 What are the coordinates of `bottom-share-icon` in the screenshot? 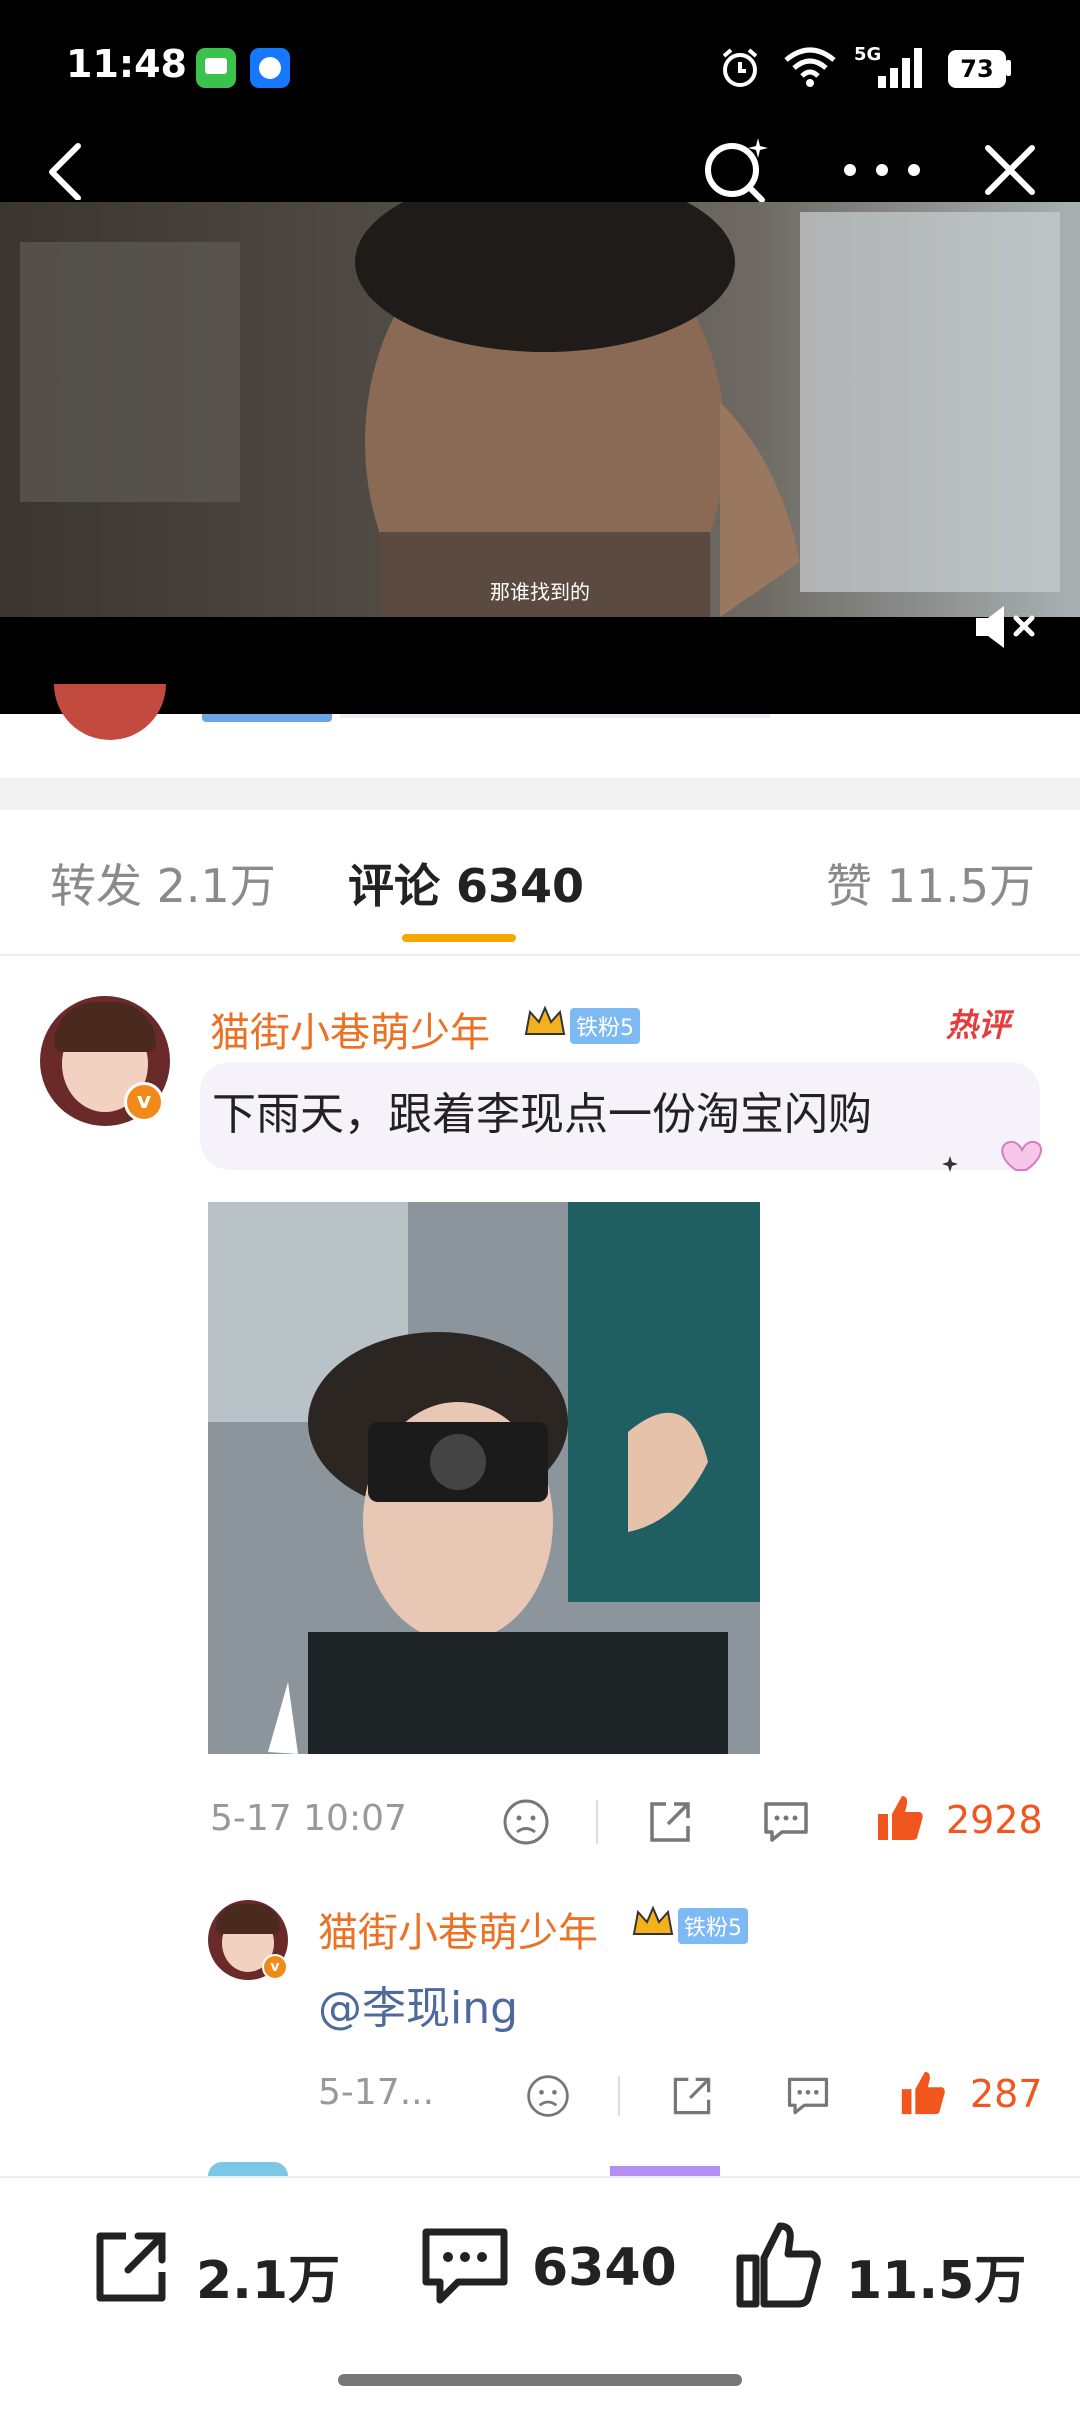 It's located at (131, 2267).